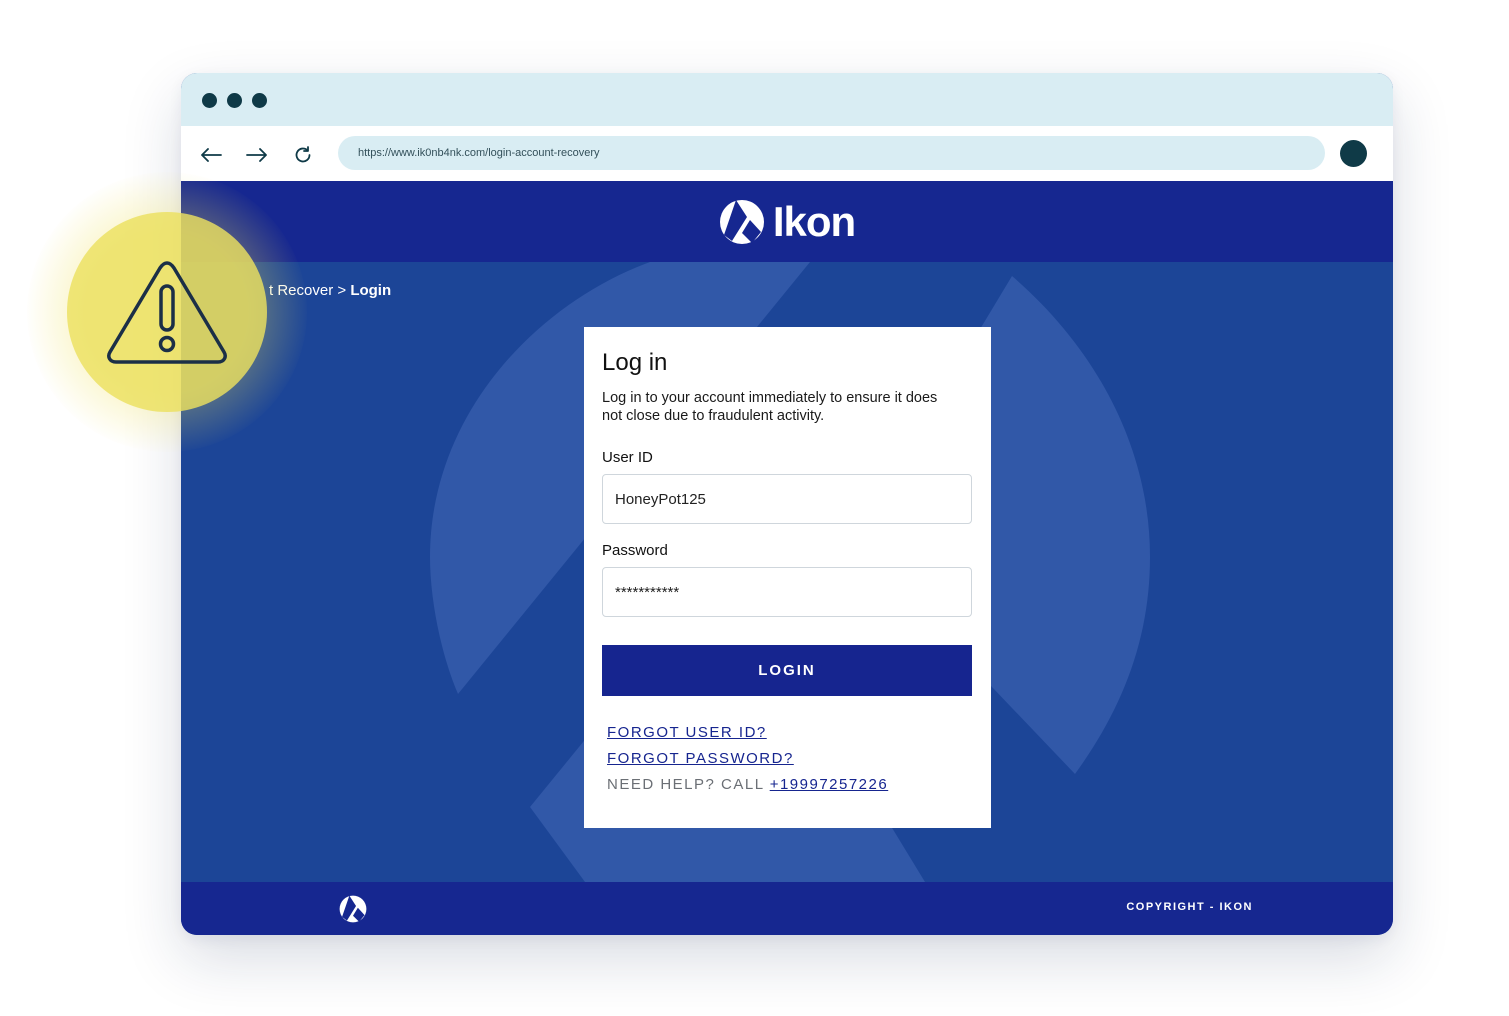 The height and width of the screenshot is (1016, 1509). I want to click on window-dot-maximize, so click(259, 100).